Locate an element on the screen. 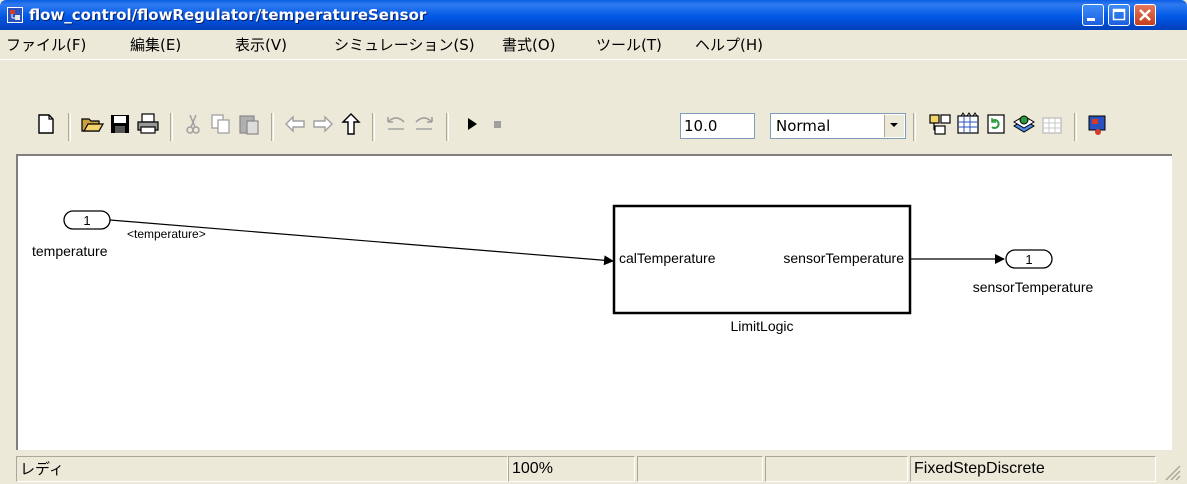 The image size is (1187, 484). resize-grip-icon is located at coordinates (1171, 471).